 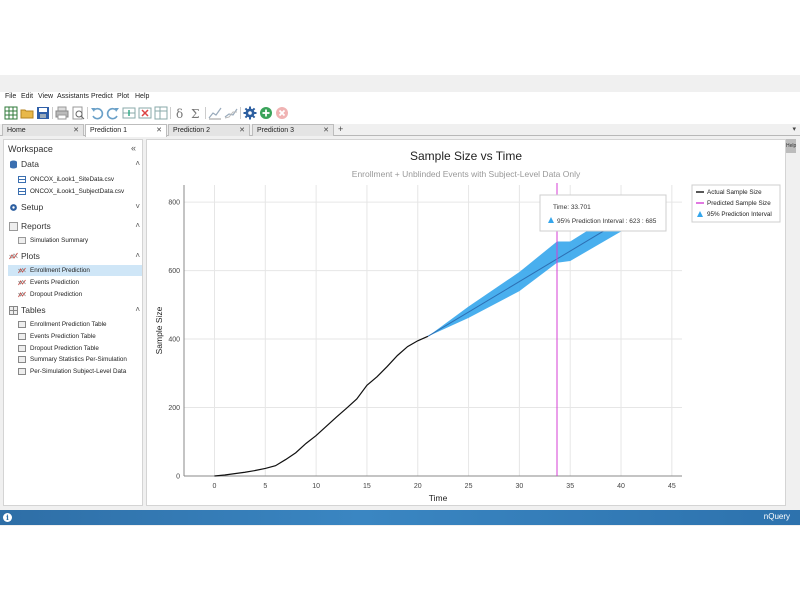 I want to click on remove-circle-icon, so click(x=282, y=113).